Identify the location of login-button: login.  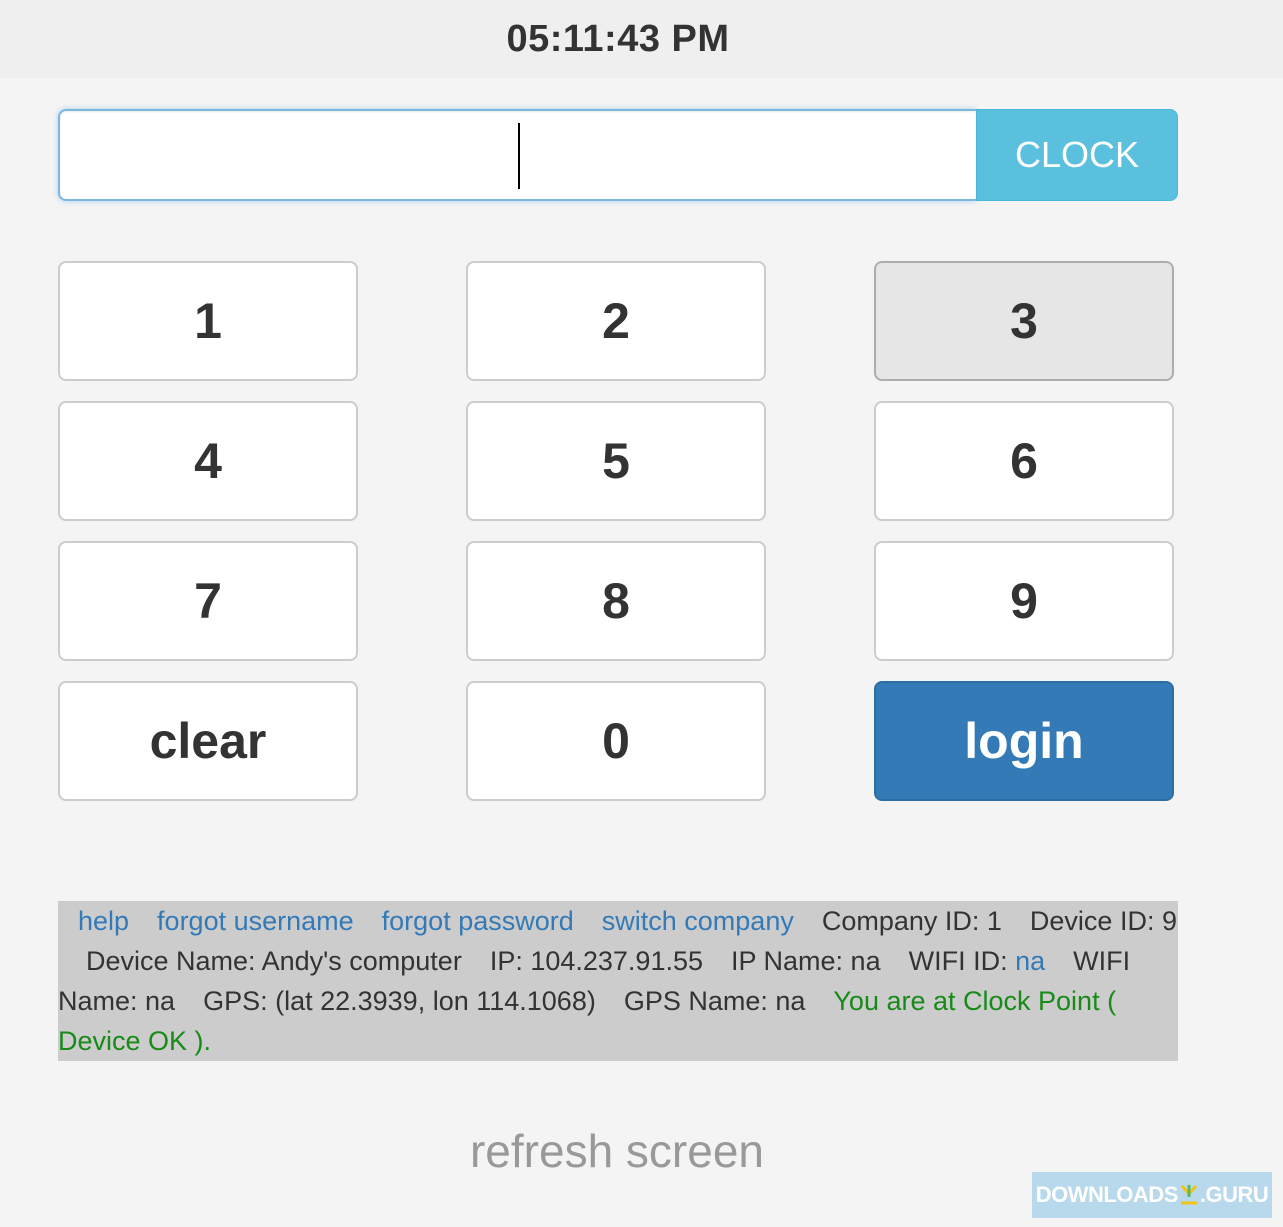
(1024, 741).